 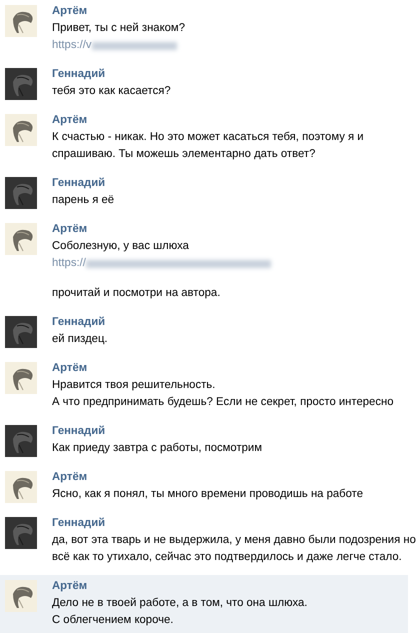 What do you see at coordinates (111, 91) in the screenshot?
I see `message-text: тебя это как касается?` at bounding box center [111, 91].